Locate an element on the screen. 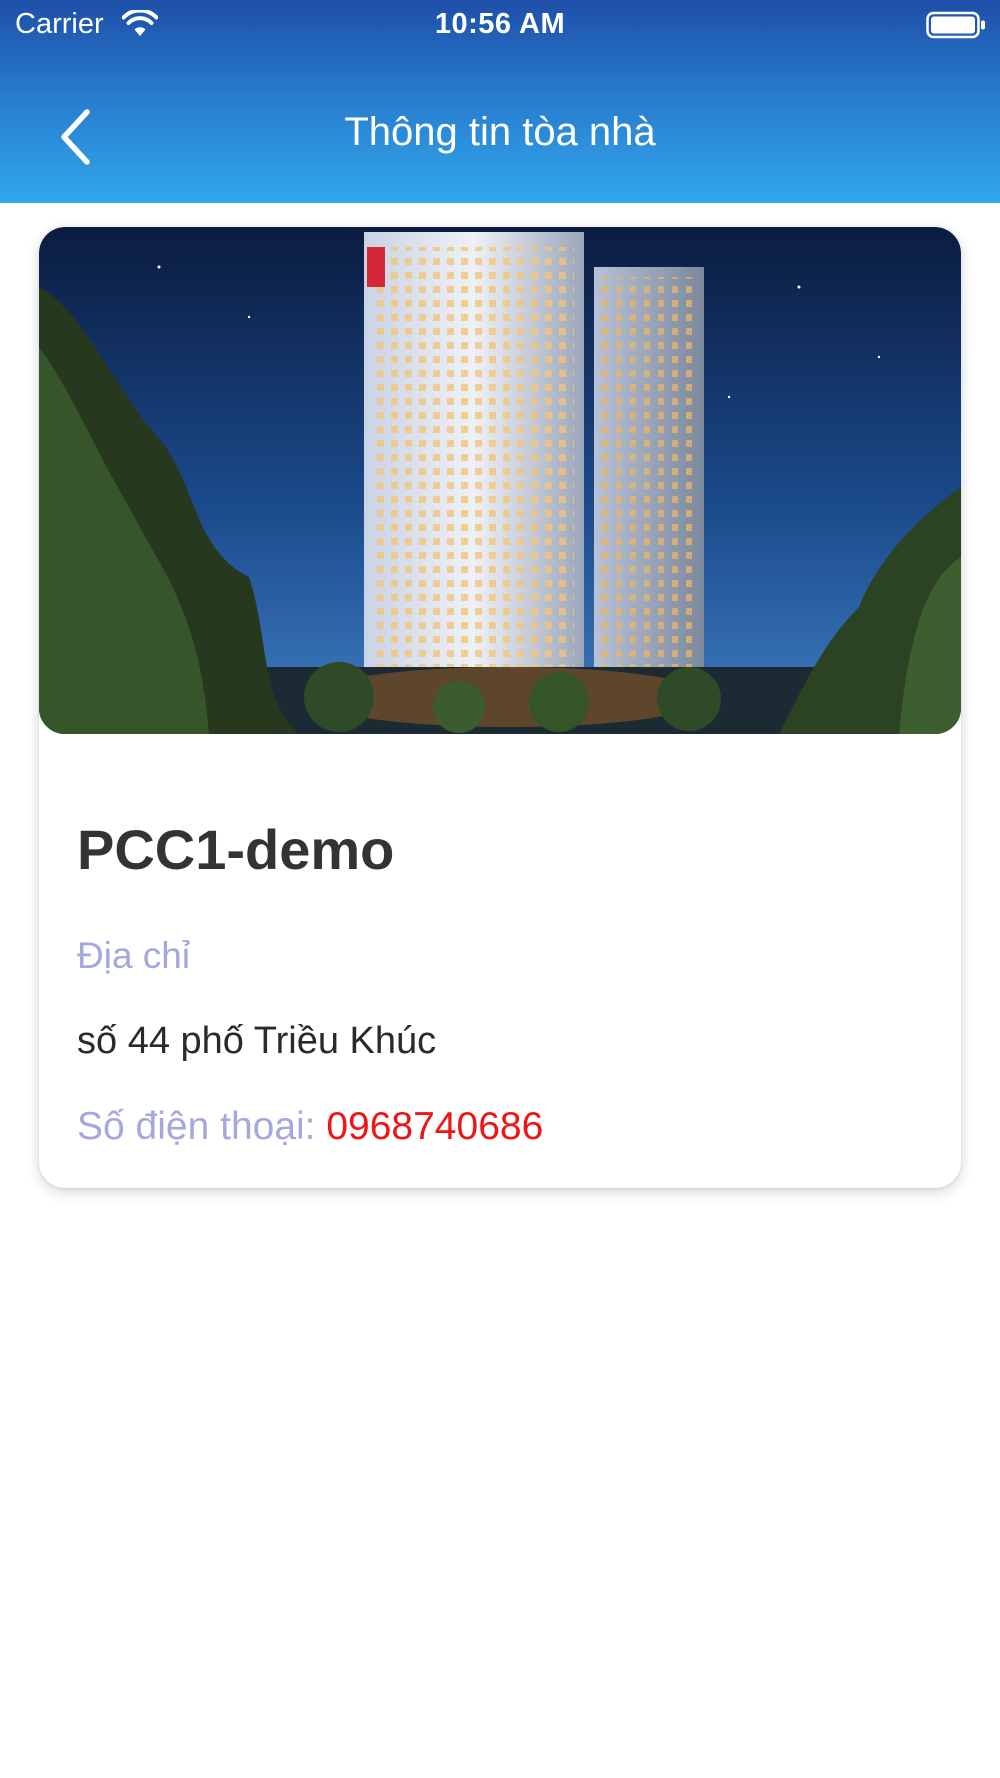 This screenshot has height=1778, width=1000. address-label: Địa chỉ is located at coordinates (134, 955).